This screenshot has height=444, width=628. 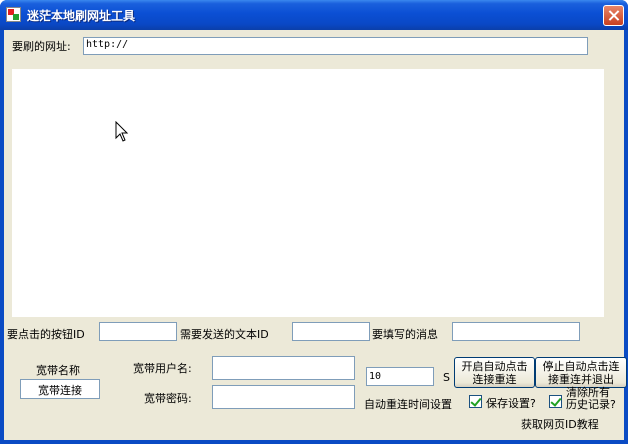 I want to click on message-label: 要填写的消息, so click(x=405, y=334).